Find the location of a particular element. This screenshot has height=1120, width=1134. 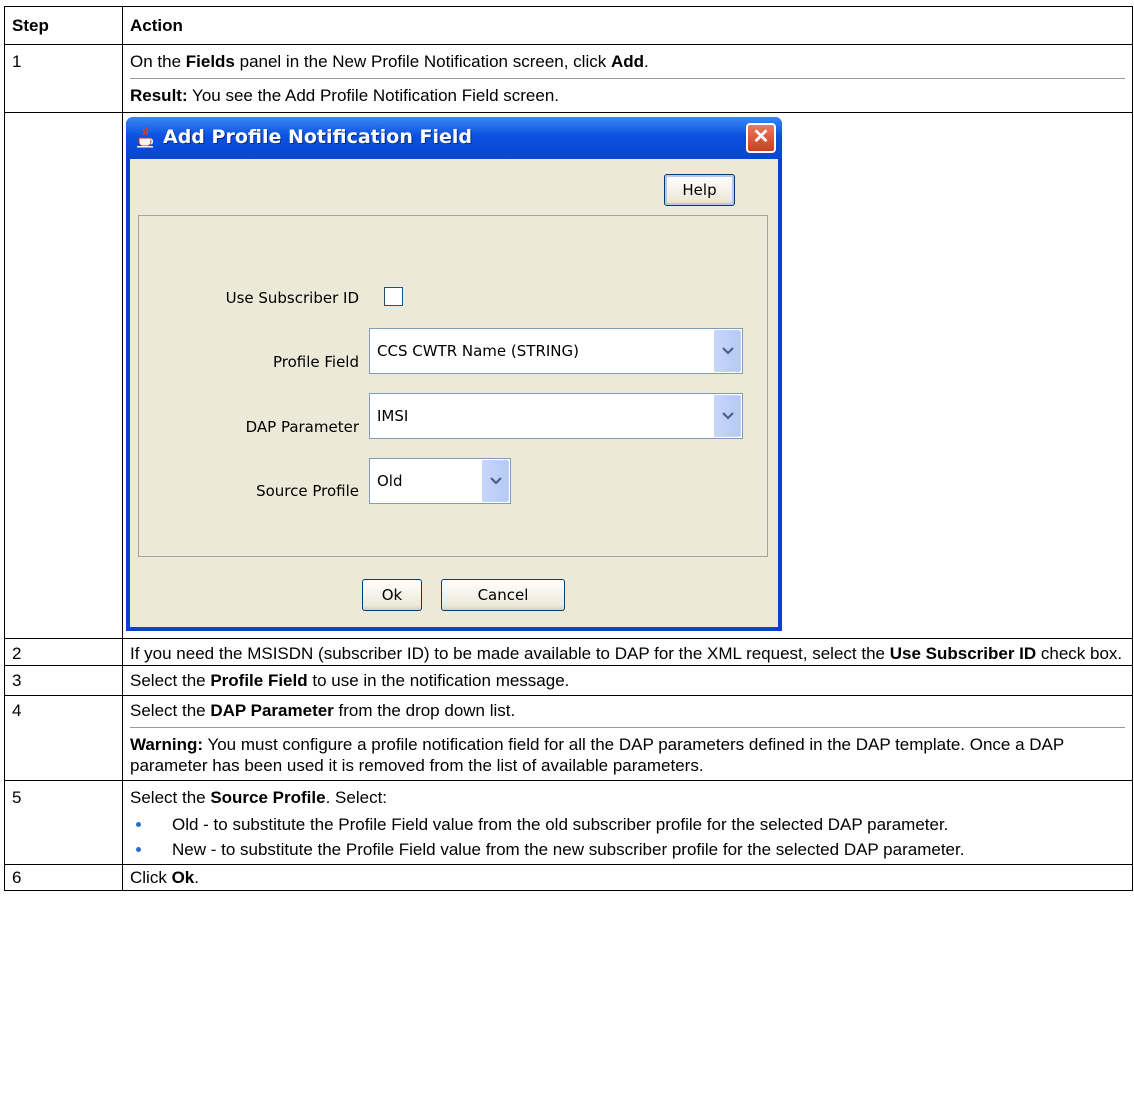

step-action: Click Ok. is located at coordinates (627, 877).